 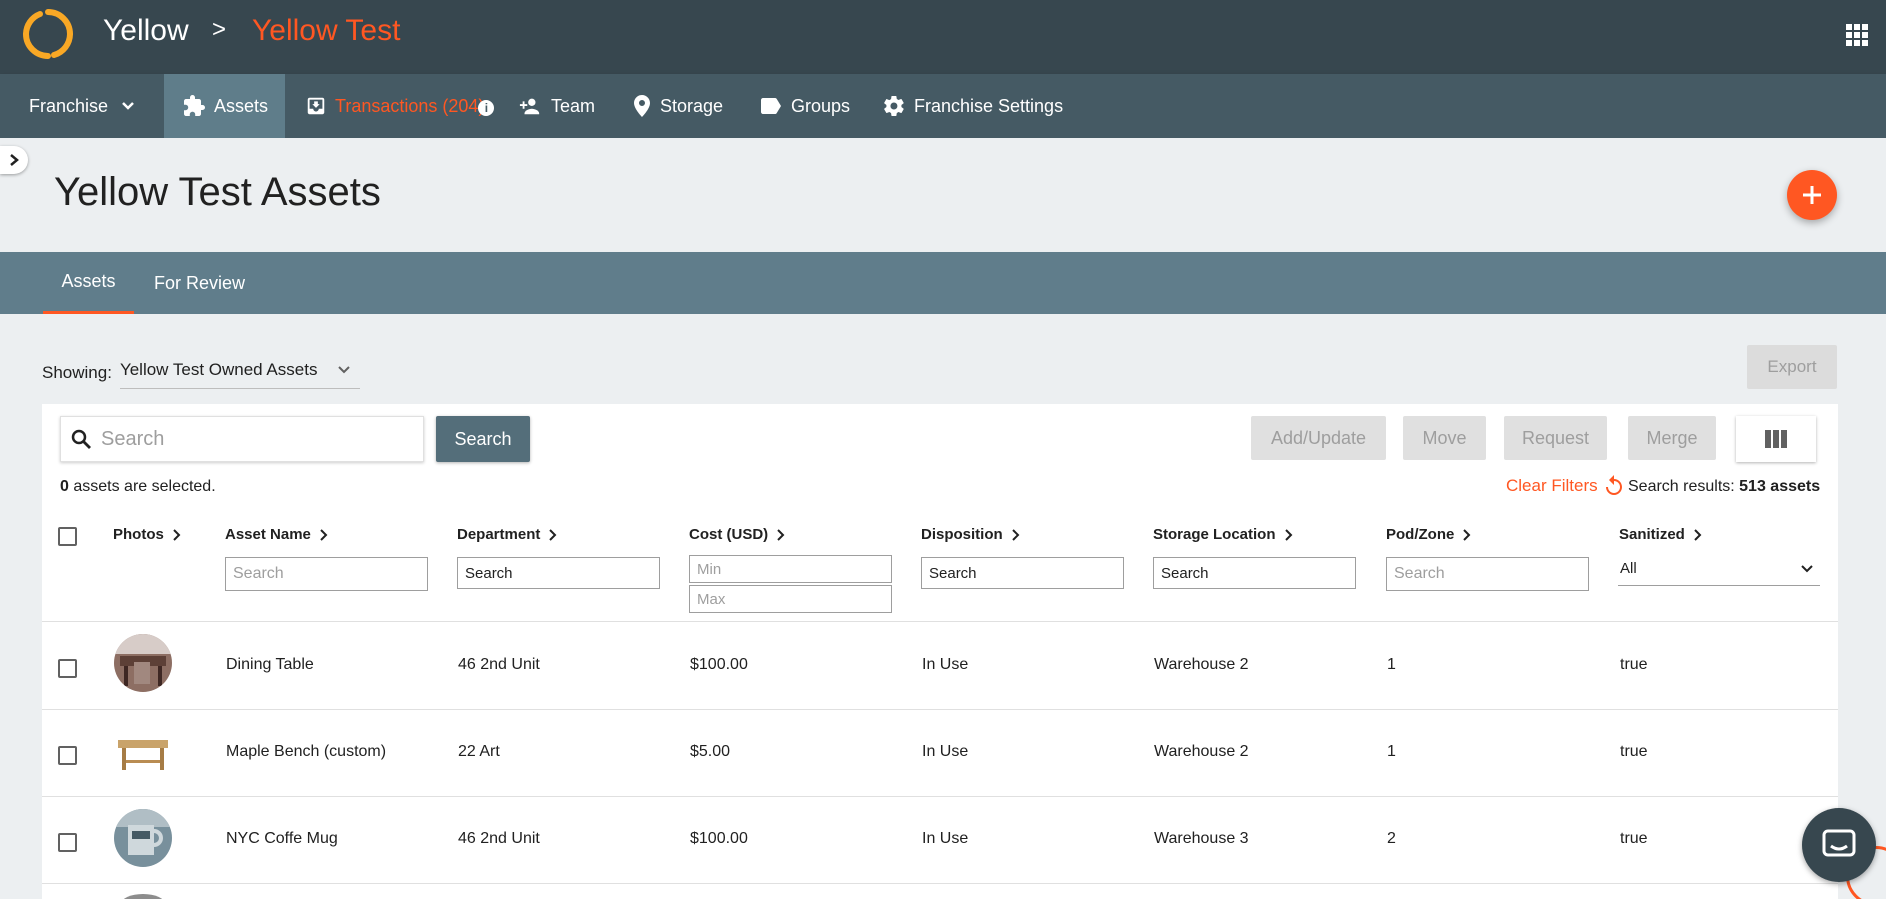 I want to click on tab-for-review: For Review, so click(x=199, y=283).